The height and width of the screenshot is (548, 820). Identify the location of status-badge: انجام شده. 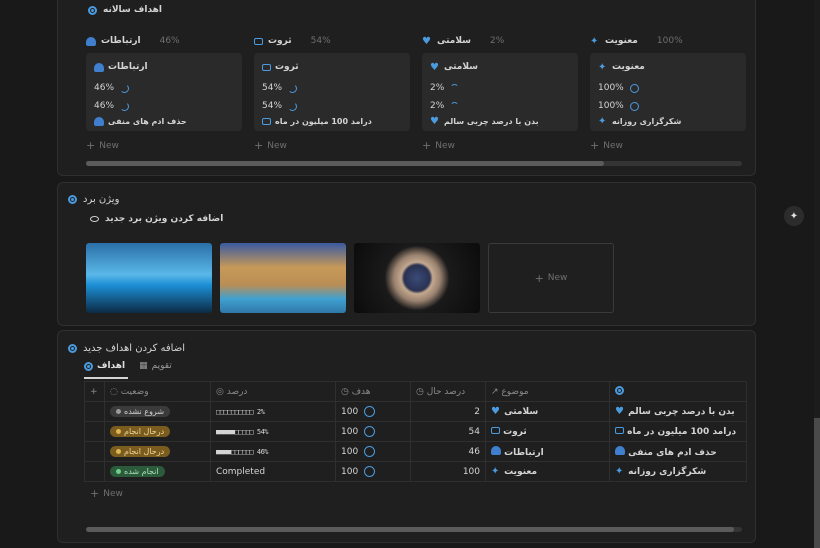
(137, 471).